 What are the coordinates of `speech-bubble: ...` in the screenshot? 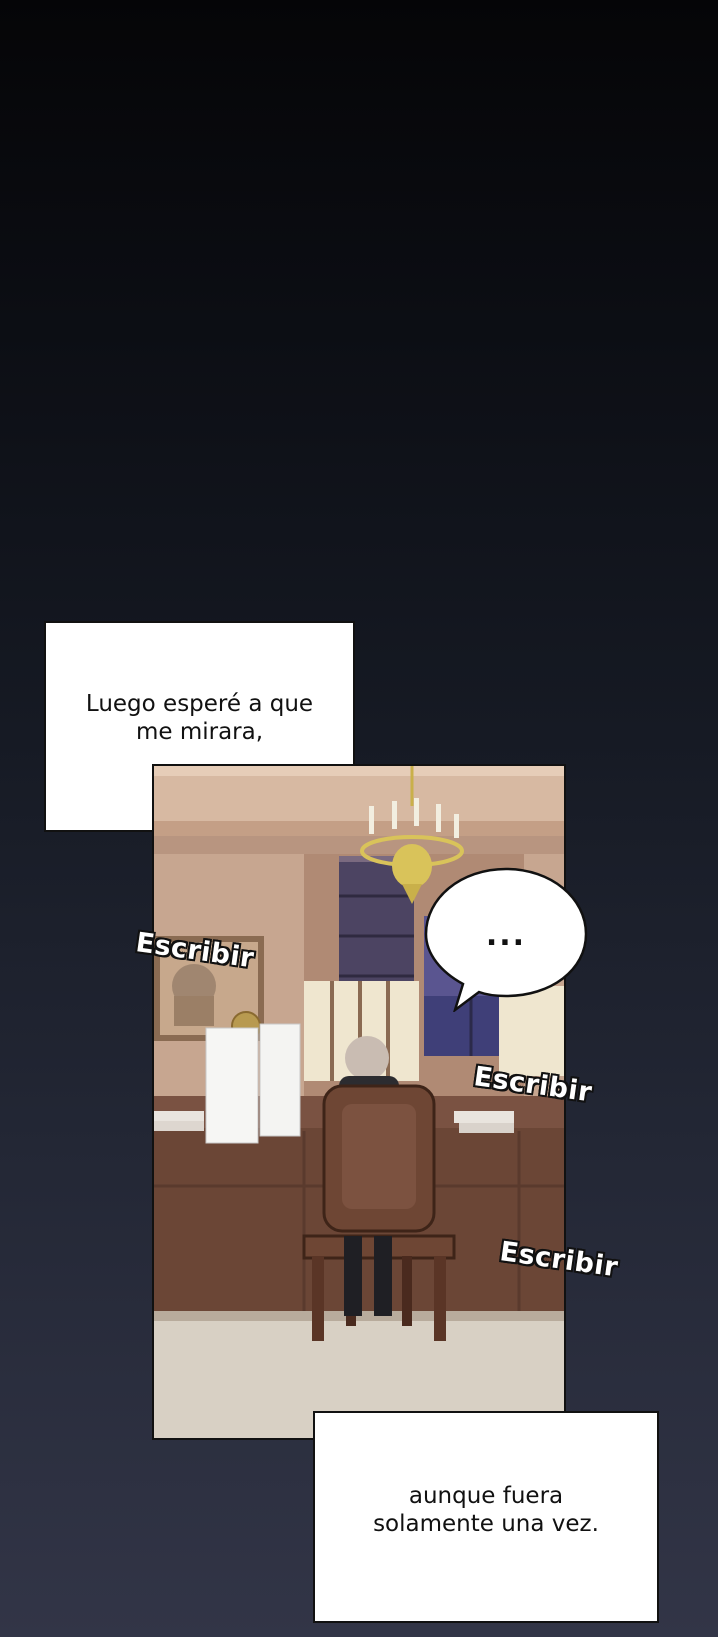 It's located at (506, 940).